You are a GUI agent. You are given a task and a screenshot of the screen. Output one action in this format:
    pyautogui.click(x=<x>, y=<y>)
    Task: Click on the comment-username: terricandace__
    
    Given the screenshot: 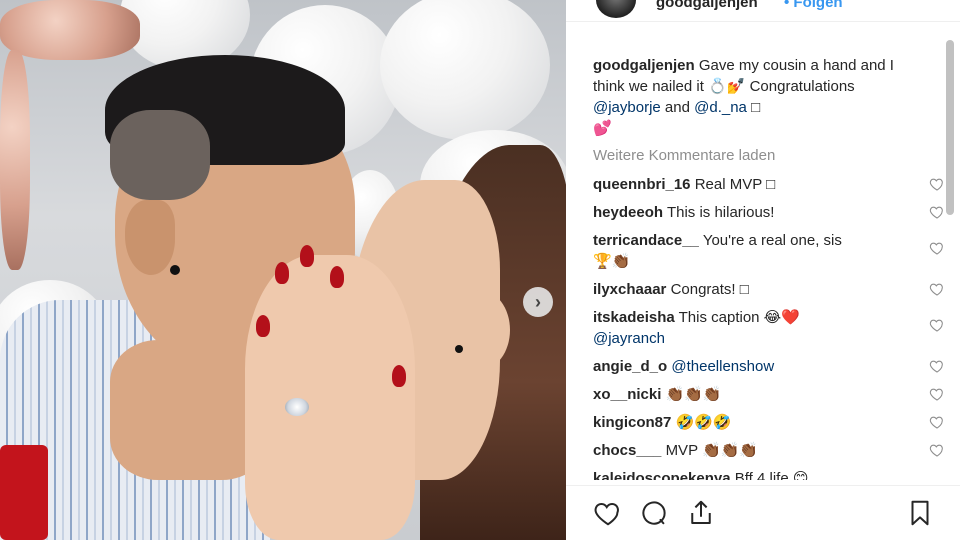 What is the action you would take?
    pyautogui.click(x=646, y=240)
    